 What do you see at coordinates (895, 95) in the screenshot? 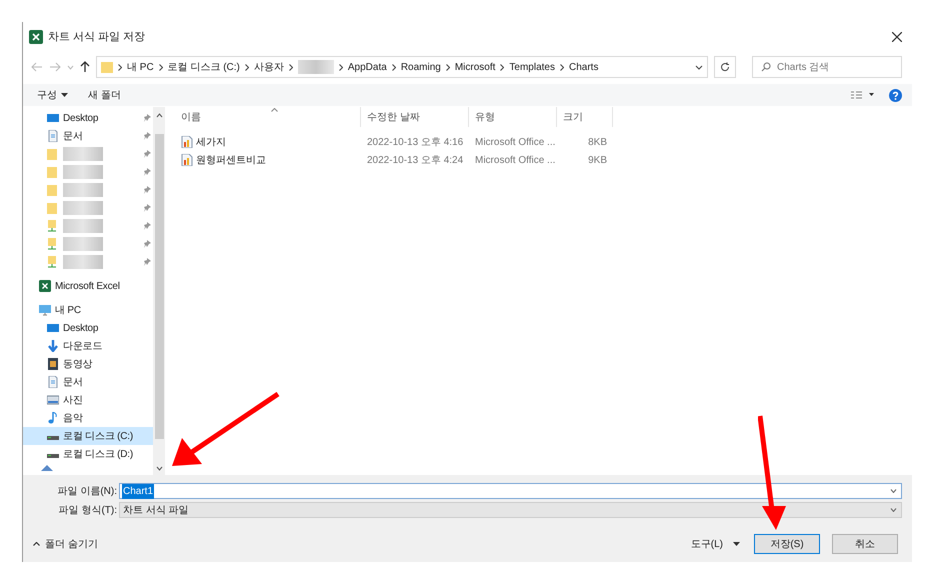
I see `help-icon` at bounding box center [895, 95].